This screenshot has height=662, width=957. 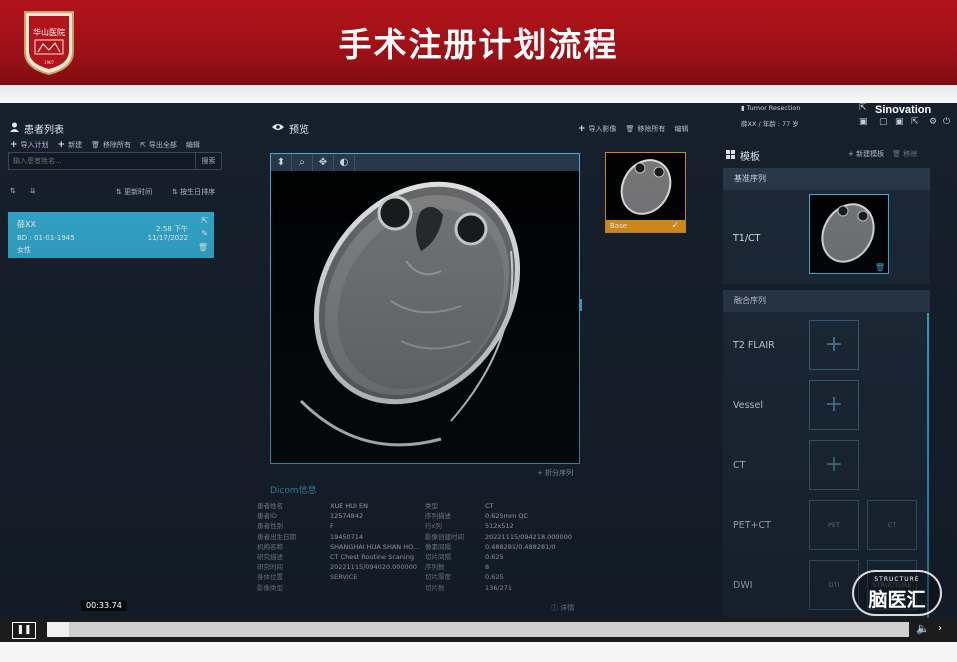 I want to click on dicom-row: 身体位置 SERVICE, so click(x=307, y=577).